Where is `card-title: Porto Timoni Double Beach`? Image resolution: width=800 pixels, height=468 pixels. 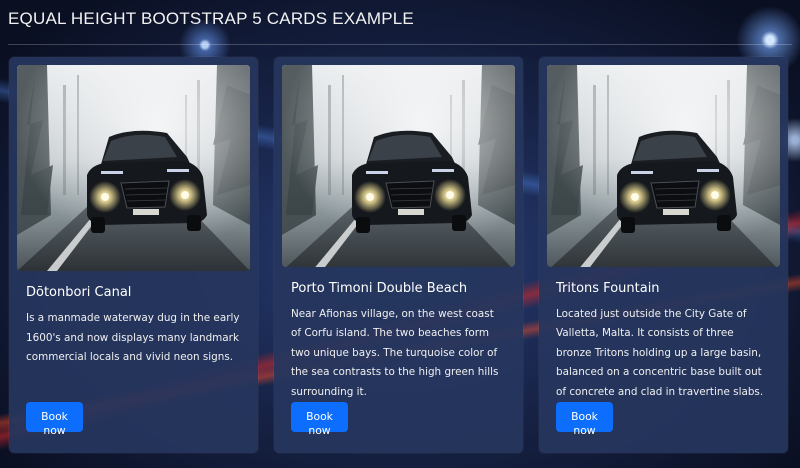 card-title: Porto Timoni Double Beach is located at coordinates (379, 288).